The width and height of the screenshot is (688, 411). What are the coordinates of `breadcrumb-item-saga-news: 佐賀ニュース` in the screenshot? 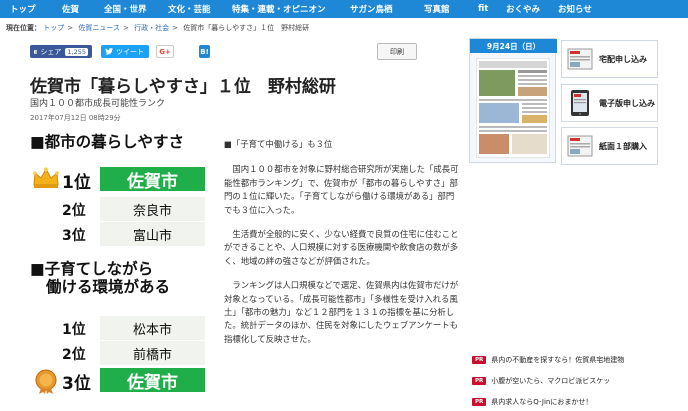 It's located at (99, 28).